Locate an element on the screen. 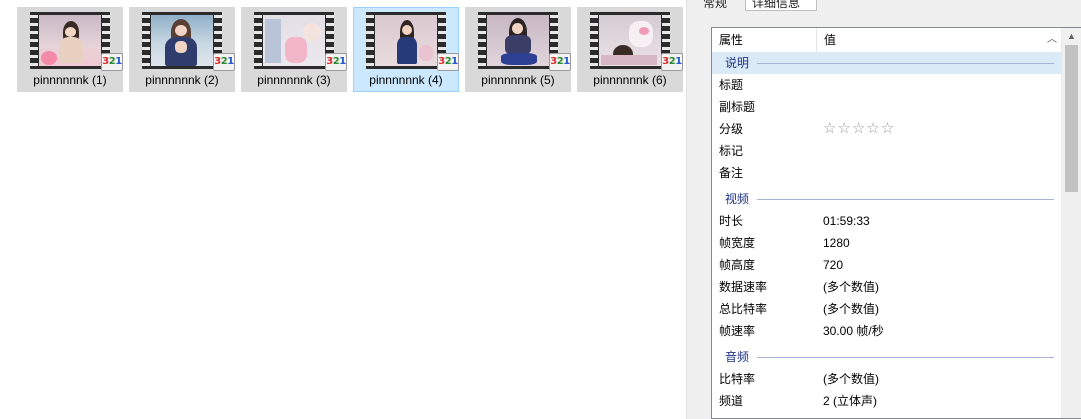 Image resolution: width=1081 pixels, height=419 pixels. file-item: 321 pinnnnnnk (2) is located at coordinates (182, 49).